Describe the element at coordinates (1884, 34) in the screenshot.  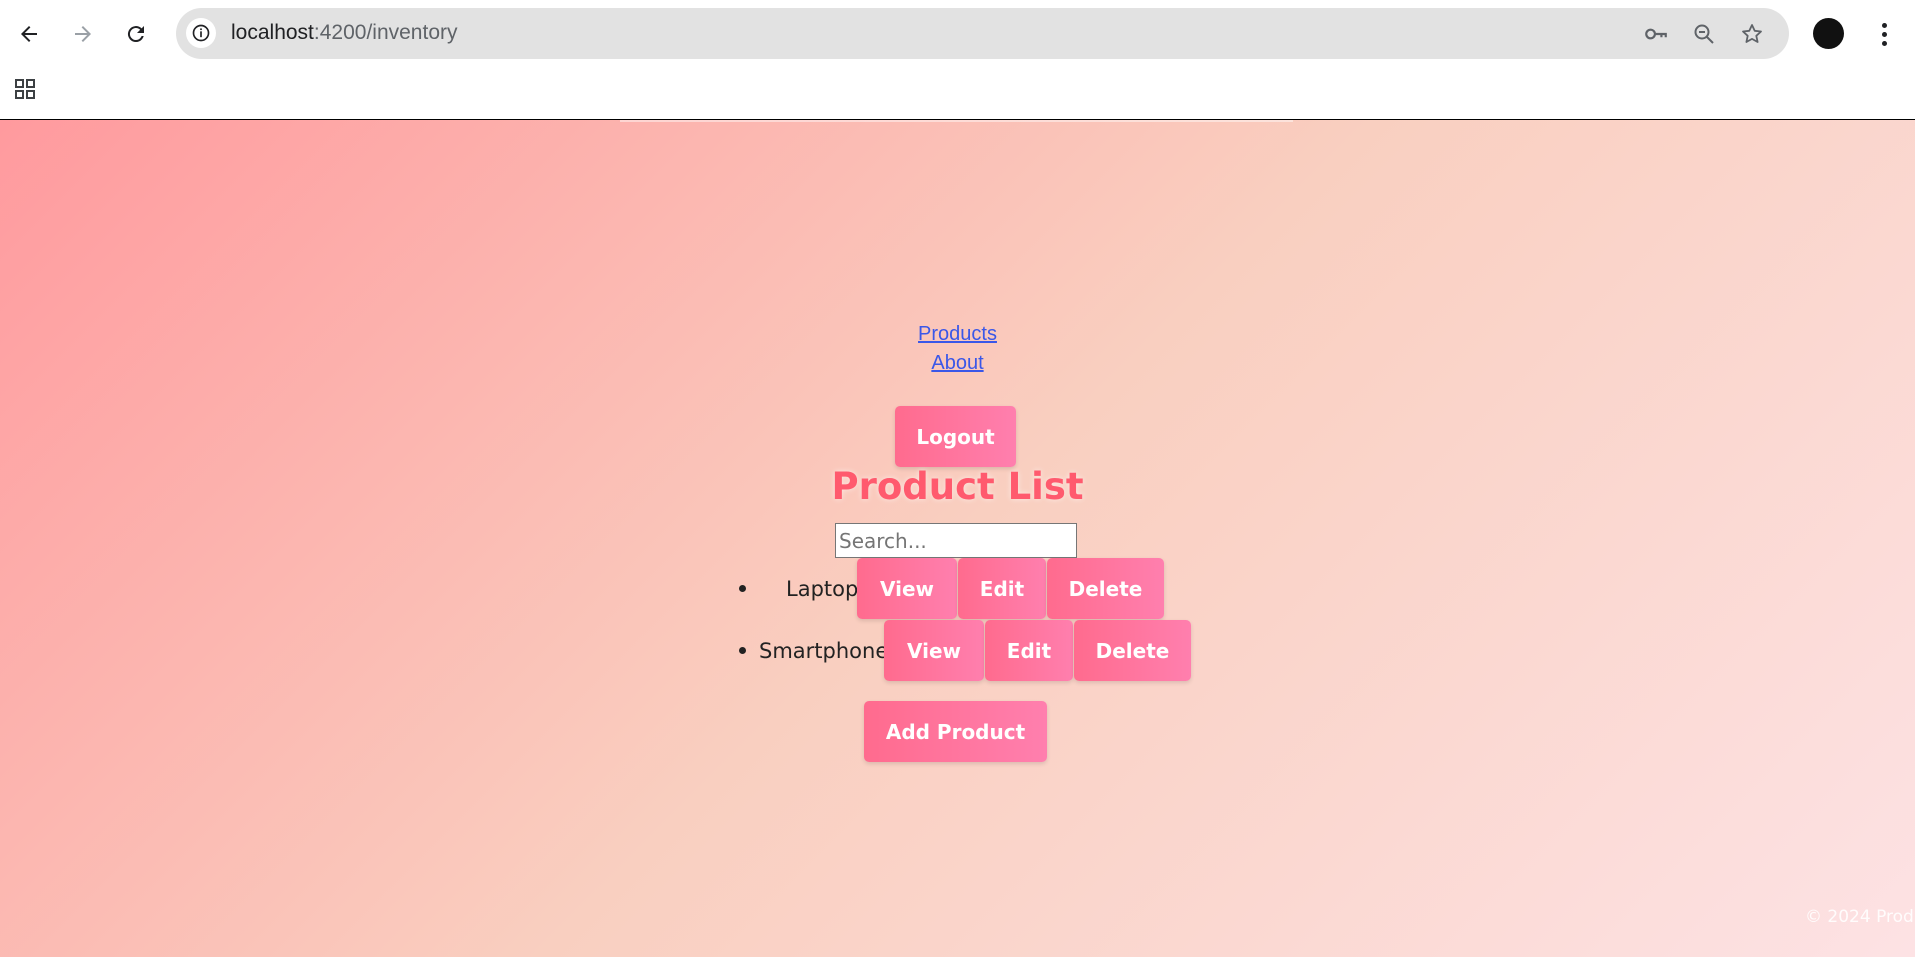
I see `more-menu-icon` at that location.